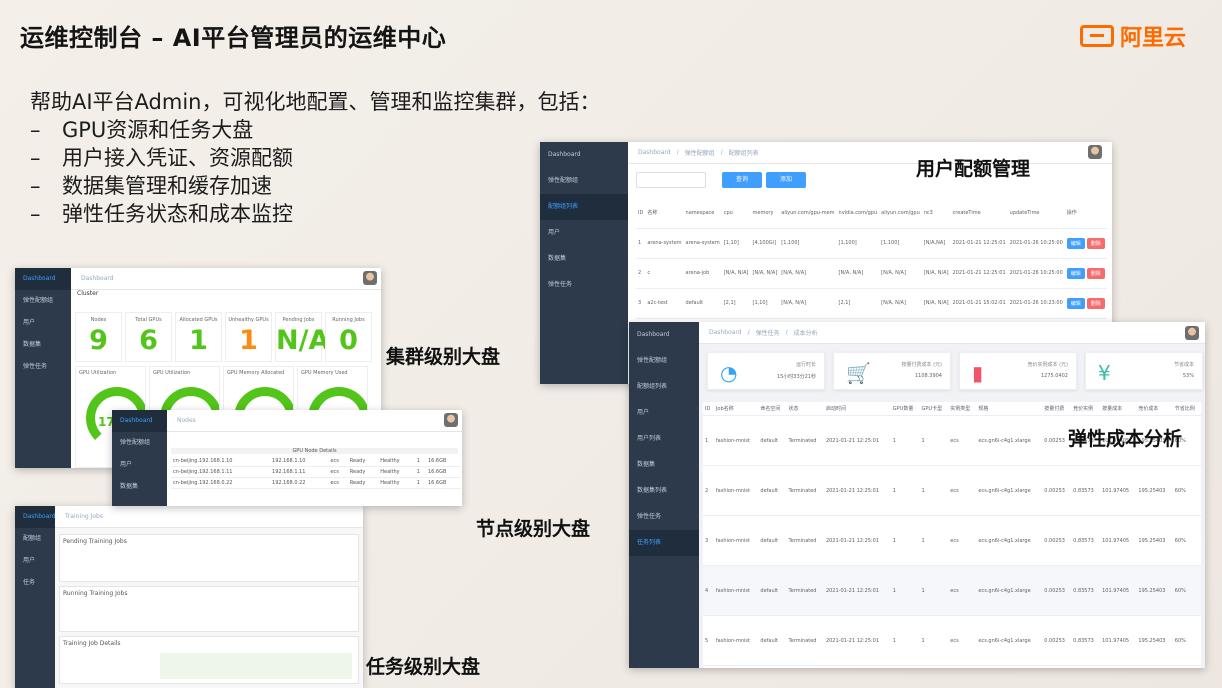 This screenshot has height=688, width=1222. I want to click on table-cell: Ready, so click(363, 461).